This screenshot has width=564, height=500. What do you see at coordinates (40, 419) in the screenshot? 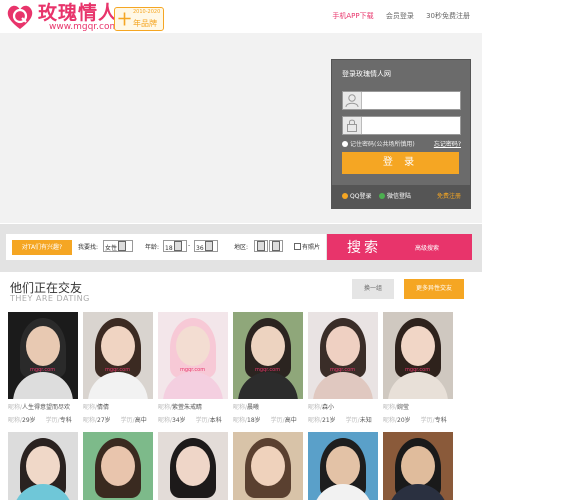
I see `member-meta: 昵称/29岁 学历/专科` at bounding box center [40, 419].